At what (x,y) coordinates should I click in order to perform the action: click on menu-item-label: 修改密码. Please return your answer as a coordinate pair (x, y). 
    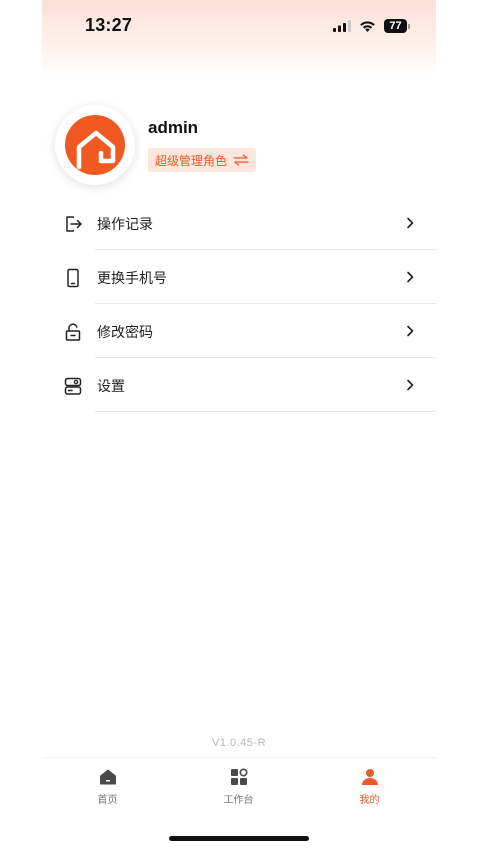
    Looking at the image, I should click on (125, 332).